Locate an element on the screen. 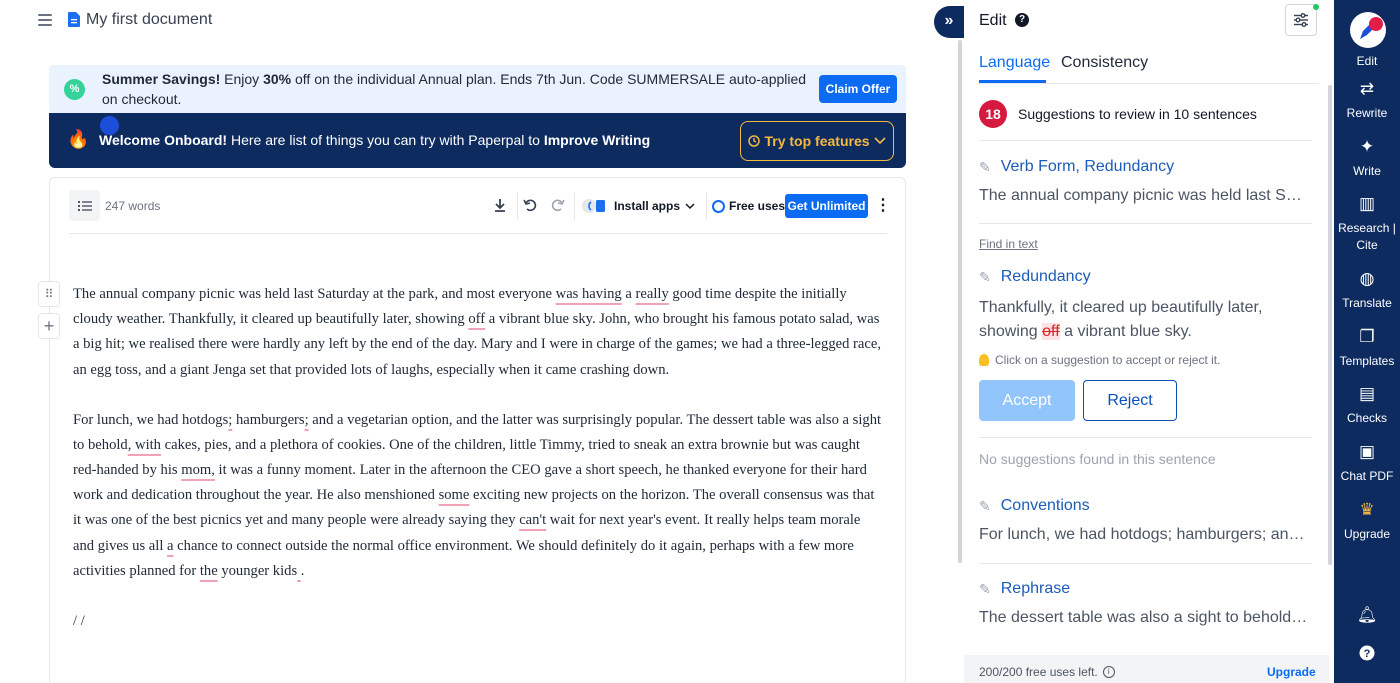  footer-upgrade-link: Upgrade is located at coordinates (1291, 672).